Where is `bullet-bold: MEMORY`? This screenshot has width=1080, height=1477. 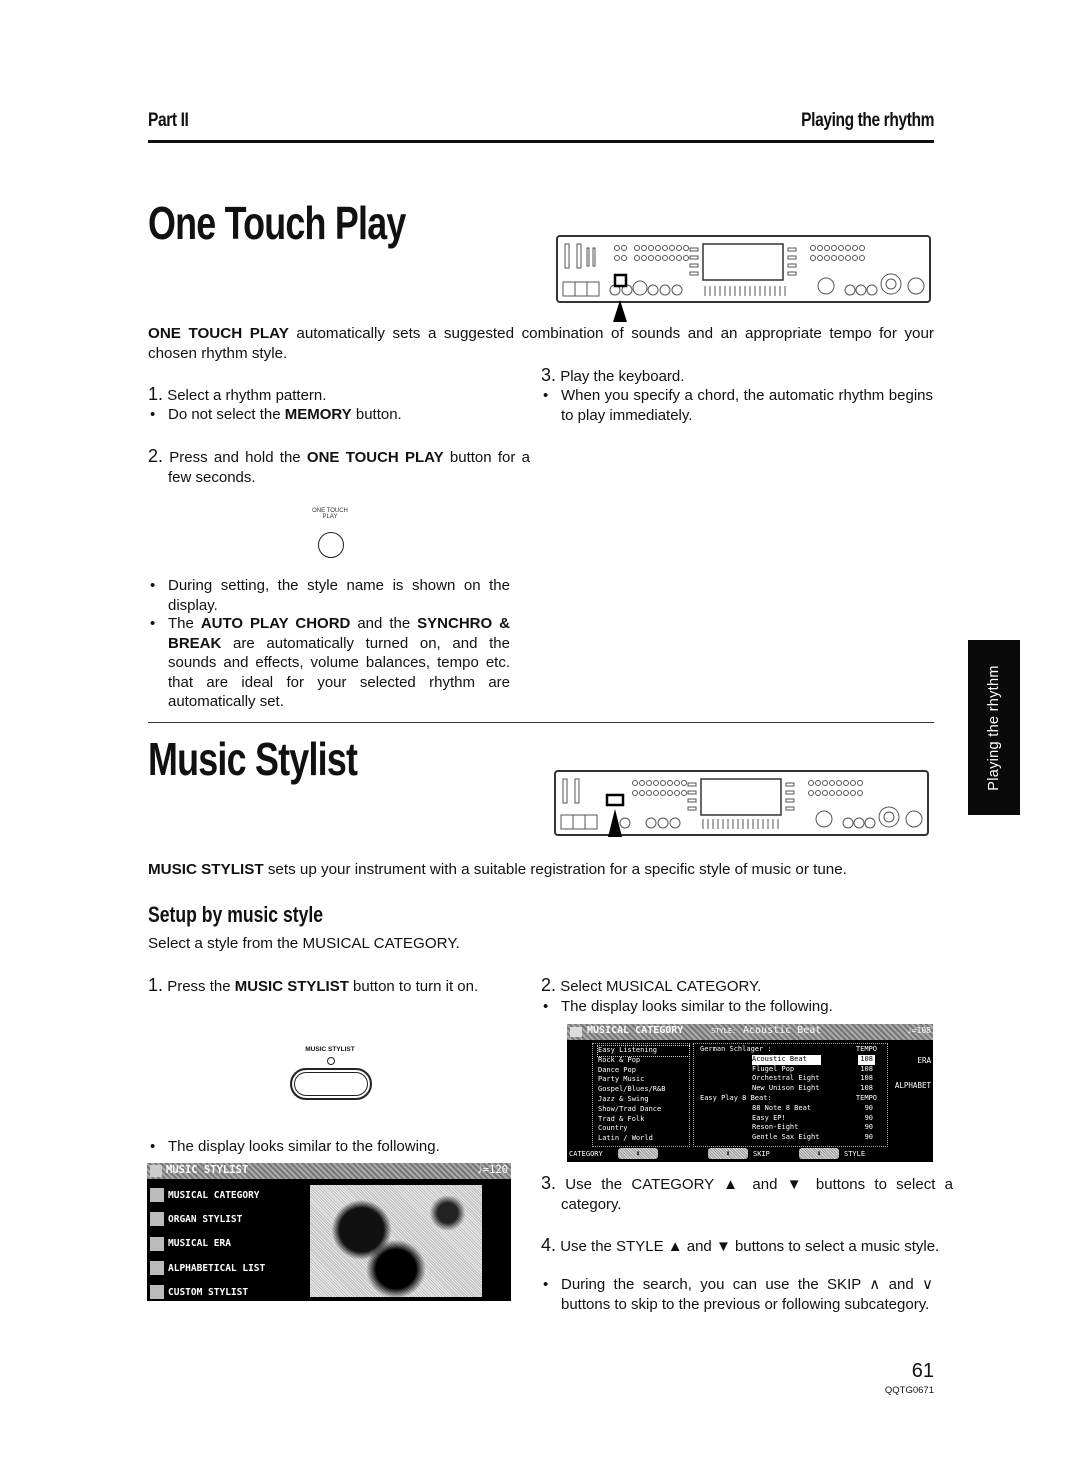
bullet-bold: MEMORY is located at coordinates (318, 414).